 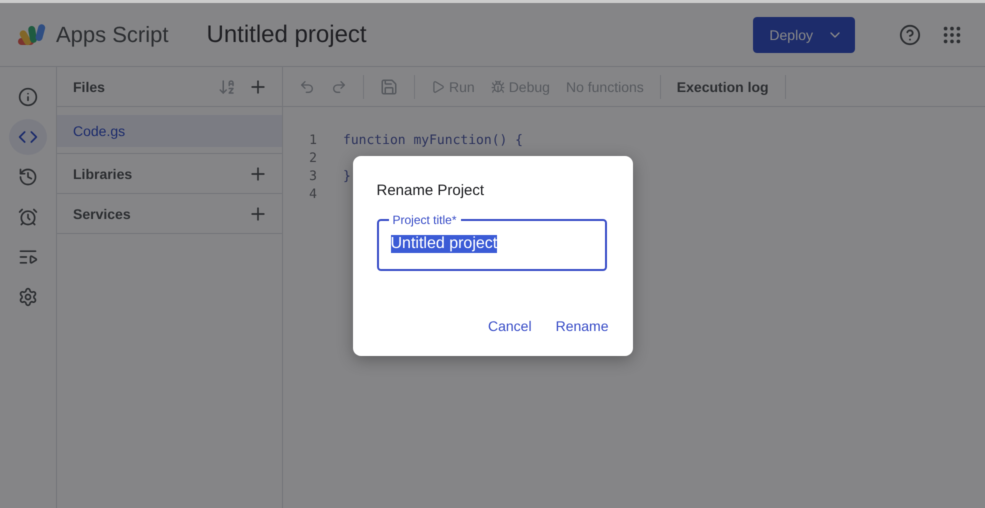 What do you see at coordinates (28, 137) in the screenshot?
I see `code-nav-button` at bounding box center [28, 137].